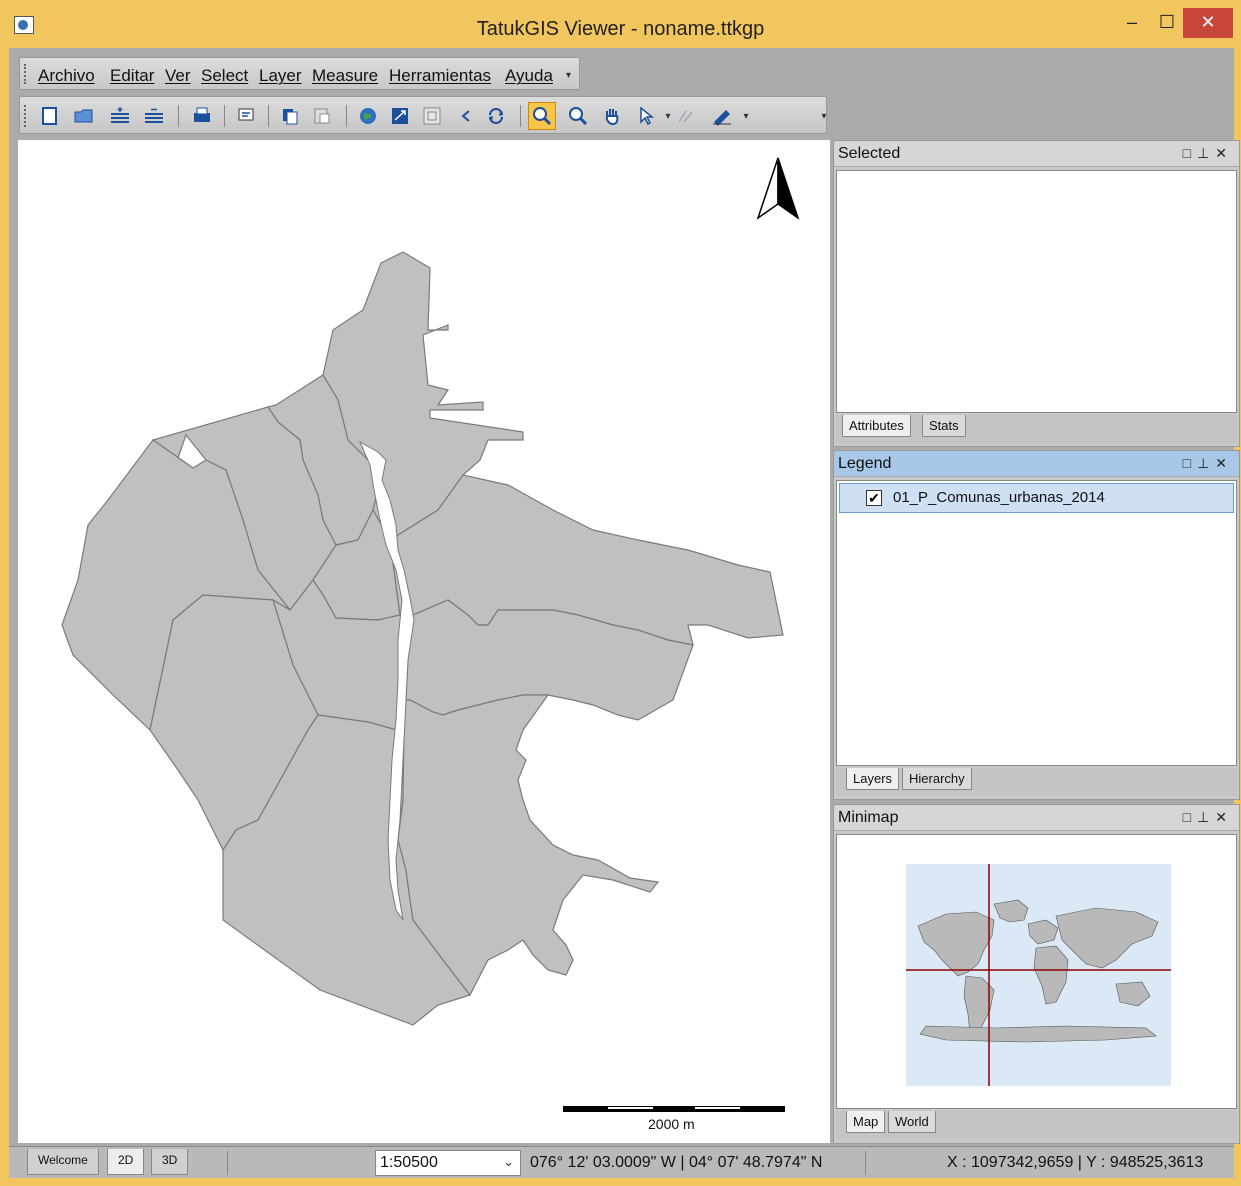  I want to click on title-bar: TatukGIS Viewer - noname.ttkgp – ☐ ✕, so click(620, 24).